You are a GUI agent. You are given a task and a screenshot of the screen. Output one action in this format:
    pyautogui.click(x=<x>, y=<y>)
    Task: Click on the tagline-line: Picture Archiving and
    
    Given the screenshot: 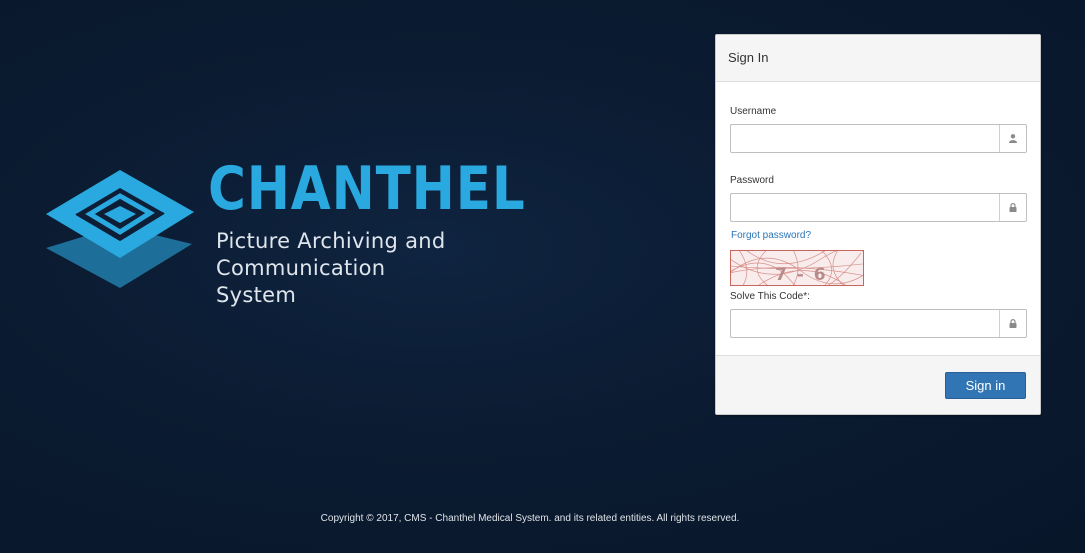 What is the action you would take?
    pyautogui.click(x=331, y=241)
    